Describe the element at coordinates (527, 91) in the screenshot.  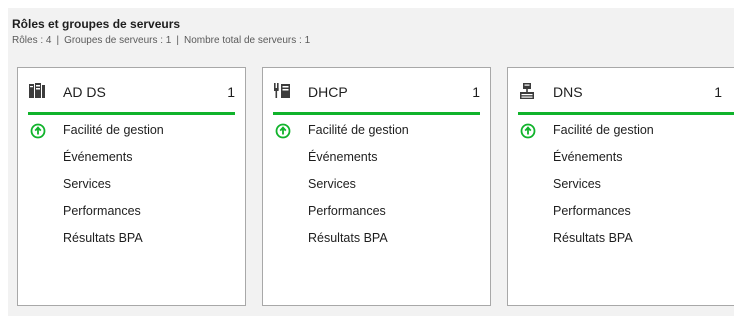
I see `dns-server-icon` at that location.